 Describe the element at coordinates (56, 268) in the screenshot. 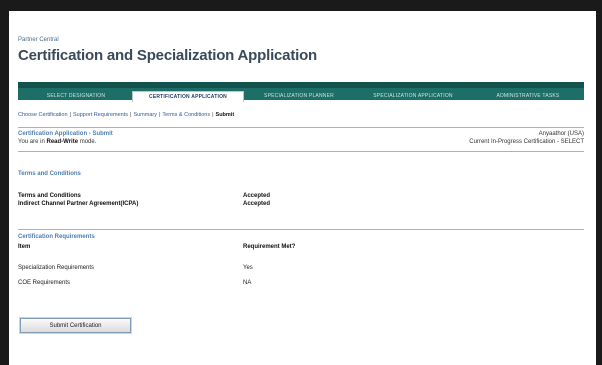

I see `requirement-row-label: Specialization Requirements` at that location.